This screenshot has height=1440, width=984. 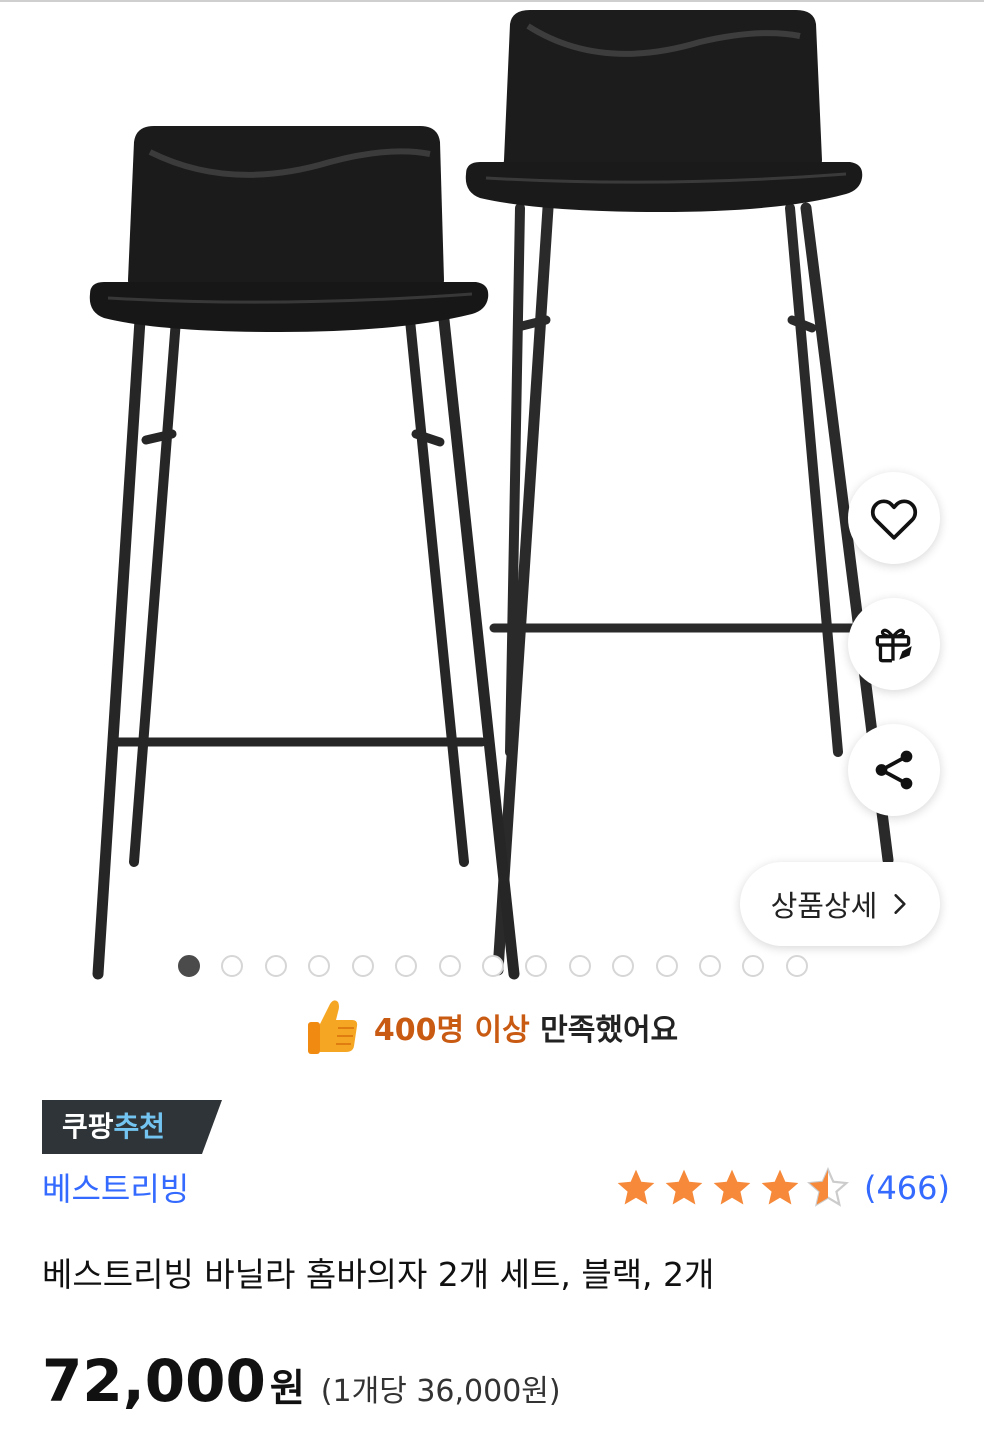 What do you see at coordinates (154, 1381) in the screenshot?
I see `sale-price: 72,000` at bounding box center [154, 1381].